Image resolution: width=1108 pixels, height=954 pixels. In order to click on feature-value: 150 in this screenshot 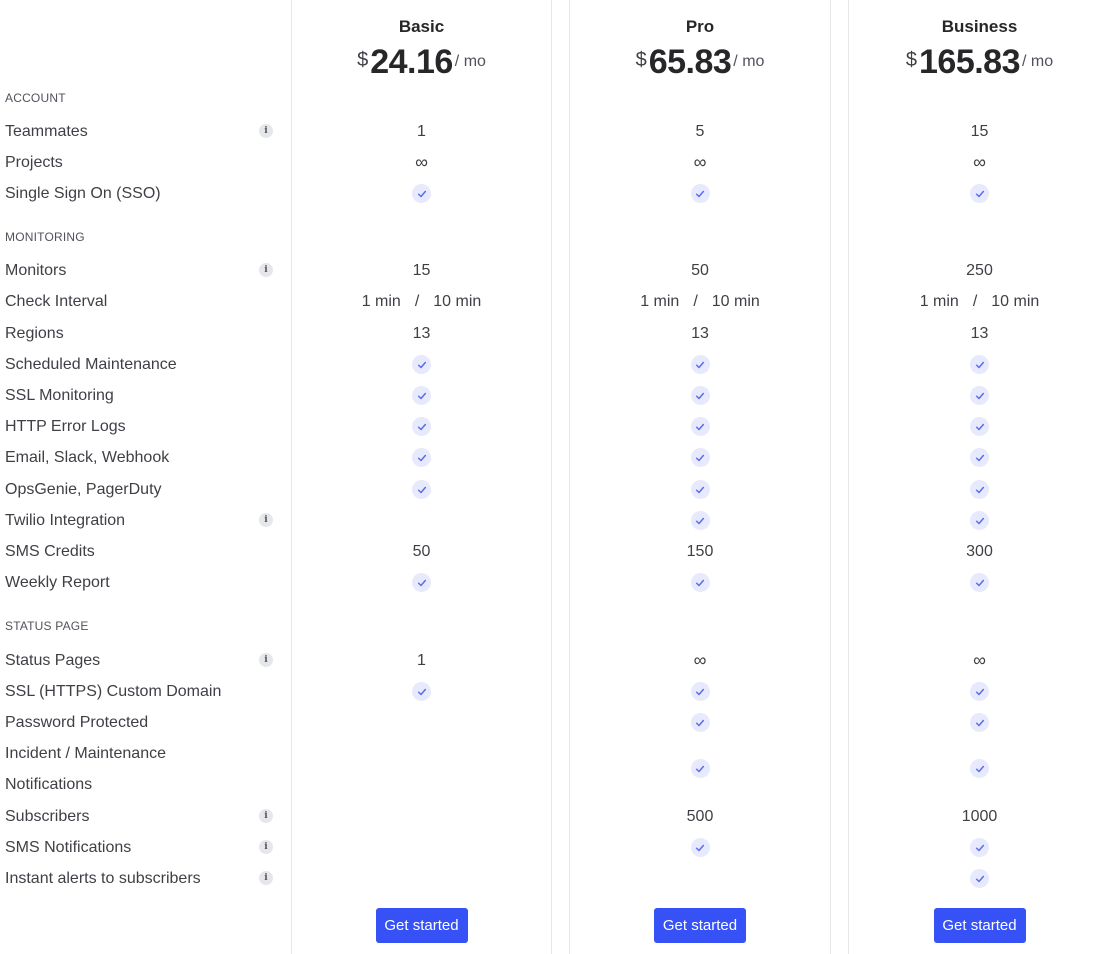, I will do `click(700, 551)`.